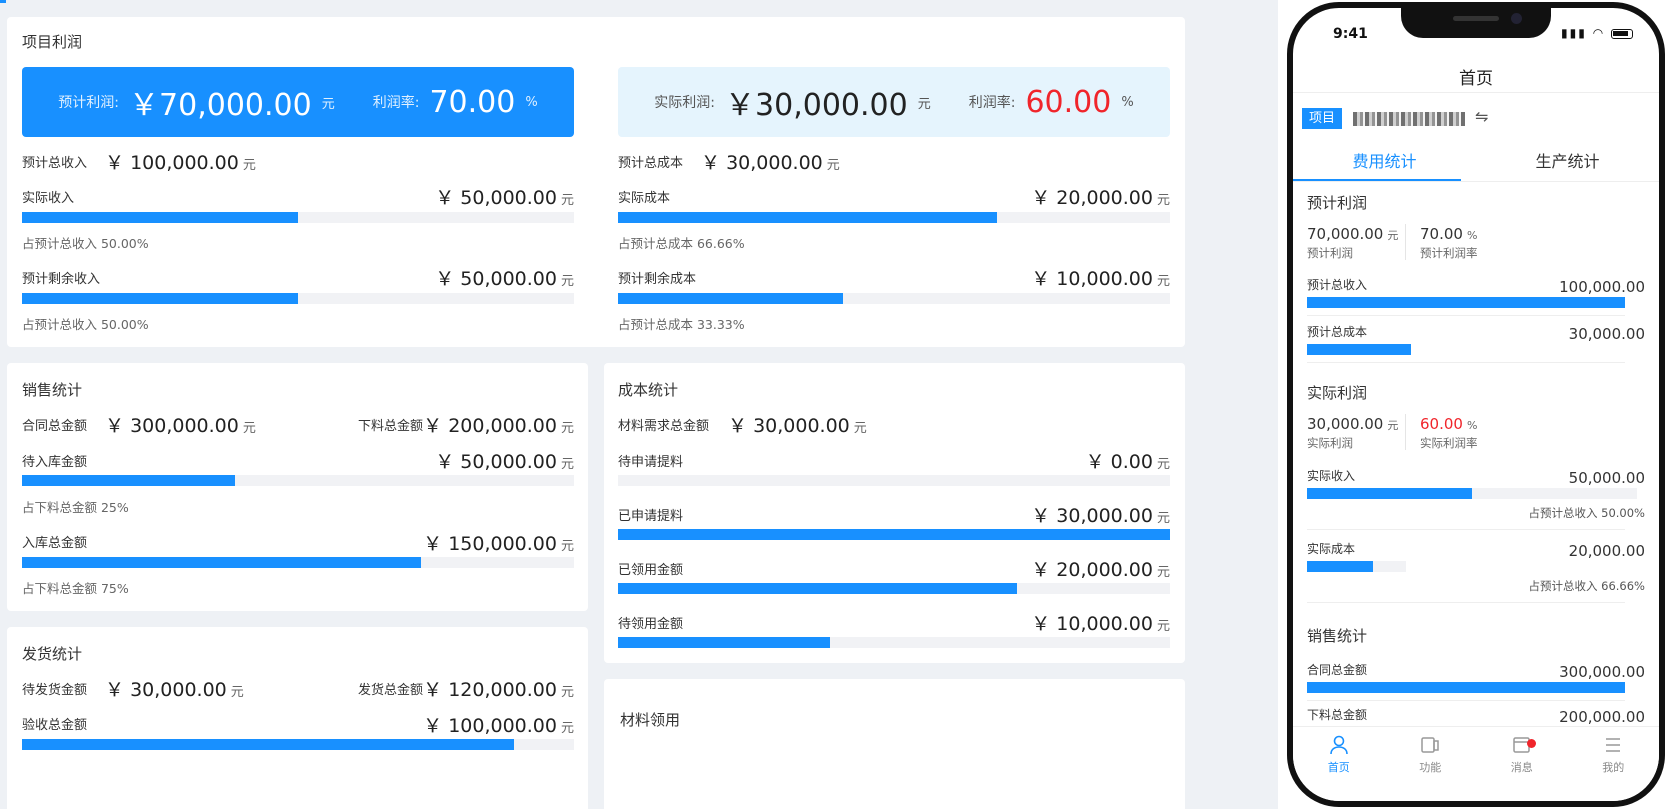 Image resolution: width=1669 pixels, height=809 pixels. I want to click on expected-profit-label: 预计利润:, so click(89, 103).